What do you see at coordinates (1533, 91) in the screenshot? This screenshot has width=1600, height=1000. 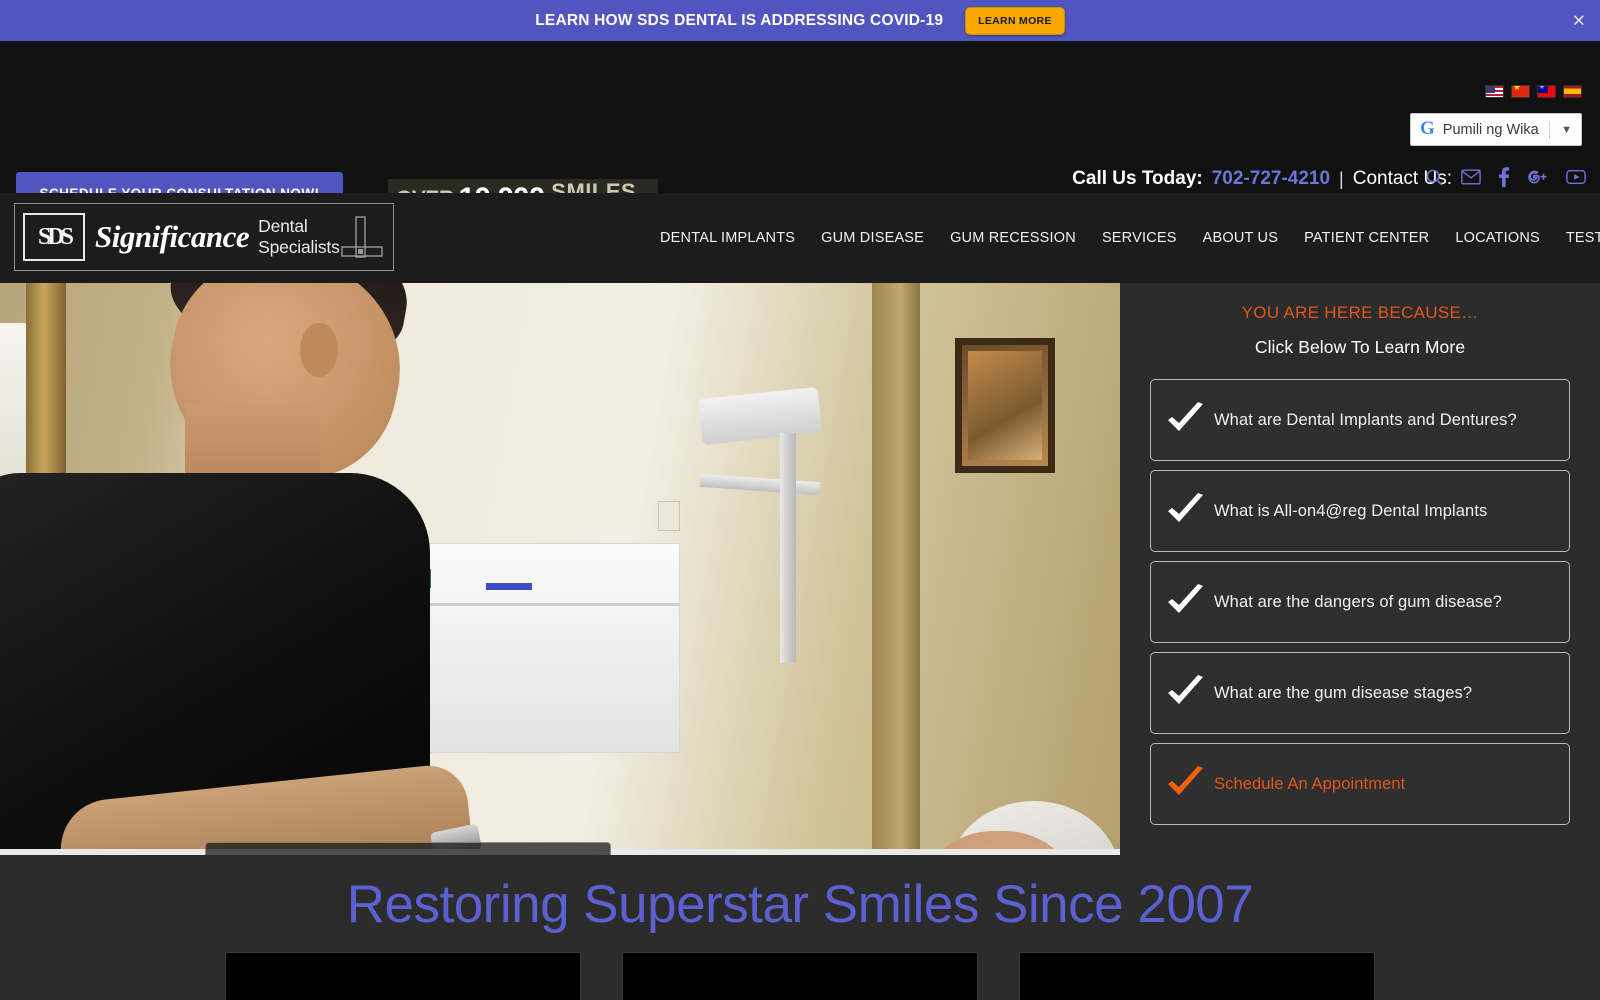 I see `language-flags` at bounding box center [1533, 91].